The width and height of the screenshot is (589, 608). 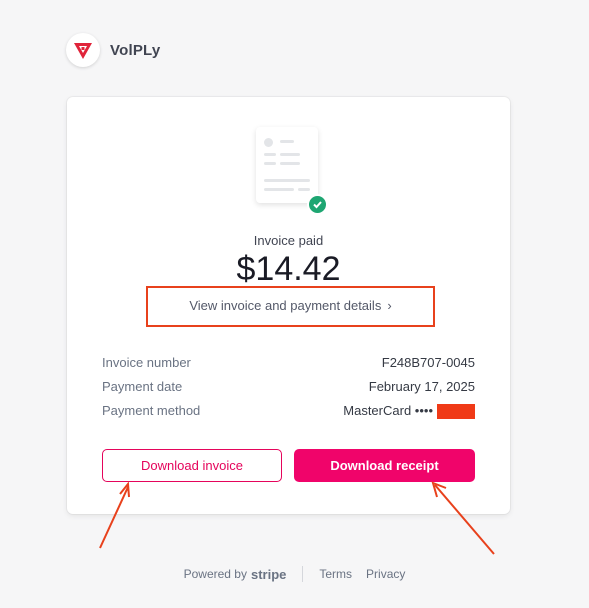 What do you see at coordinates (294, 574) in the screenshot?
I see `footer: Powered by stripe Terms Privacy` at bounding box center [294, 574].